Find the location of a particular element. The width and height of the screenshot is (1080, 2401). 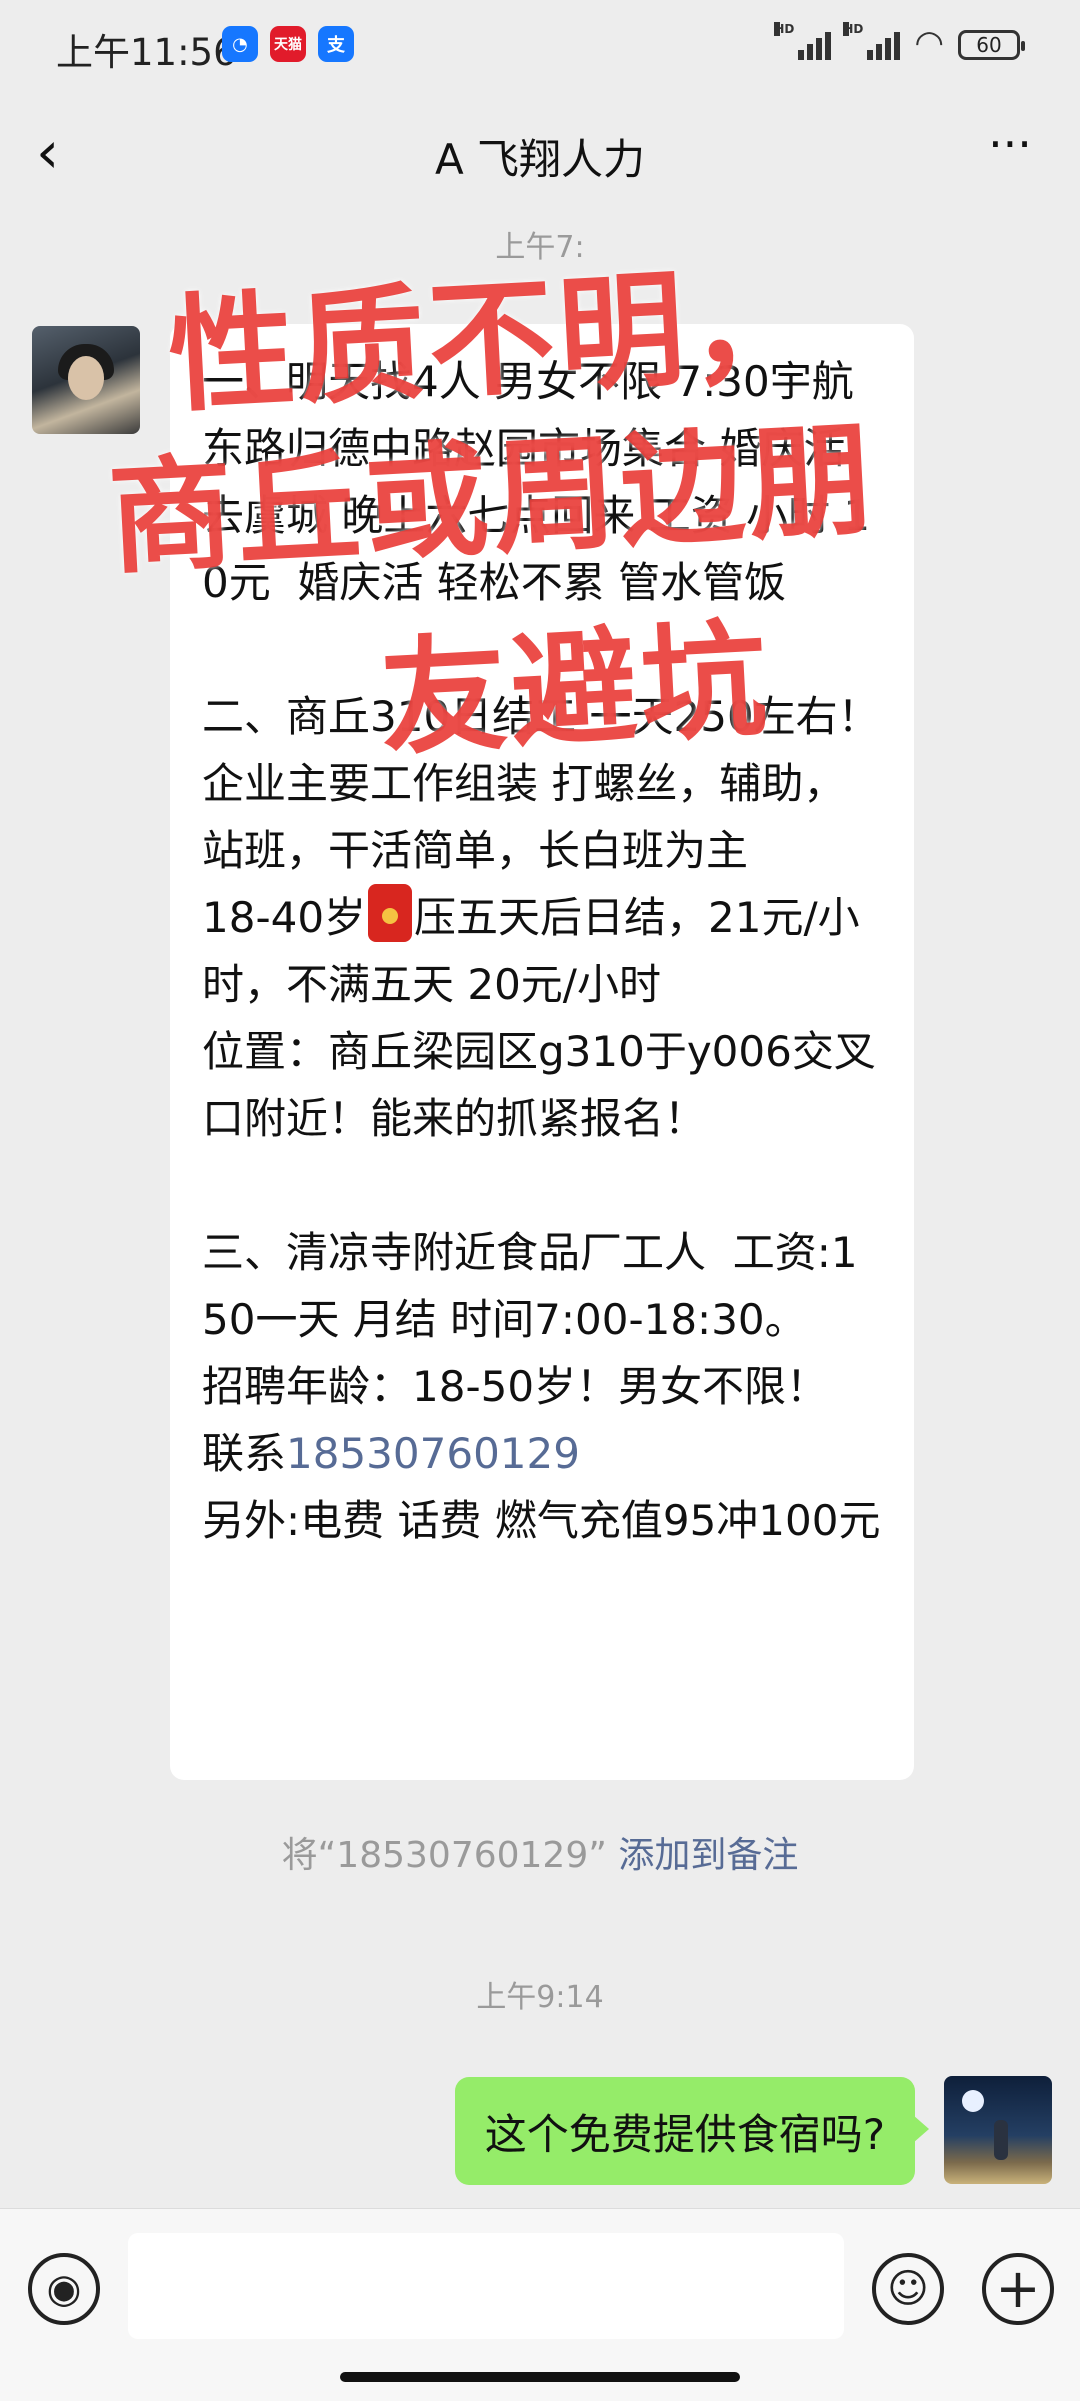

emoji-icon: ☺ is located at coordinates (908, 2289).